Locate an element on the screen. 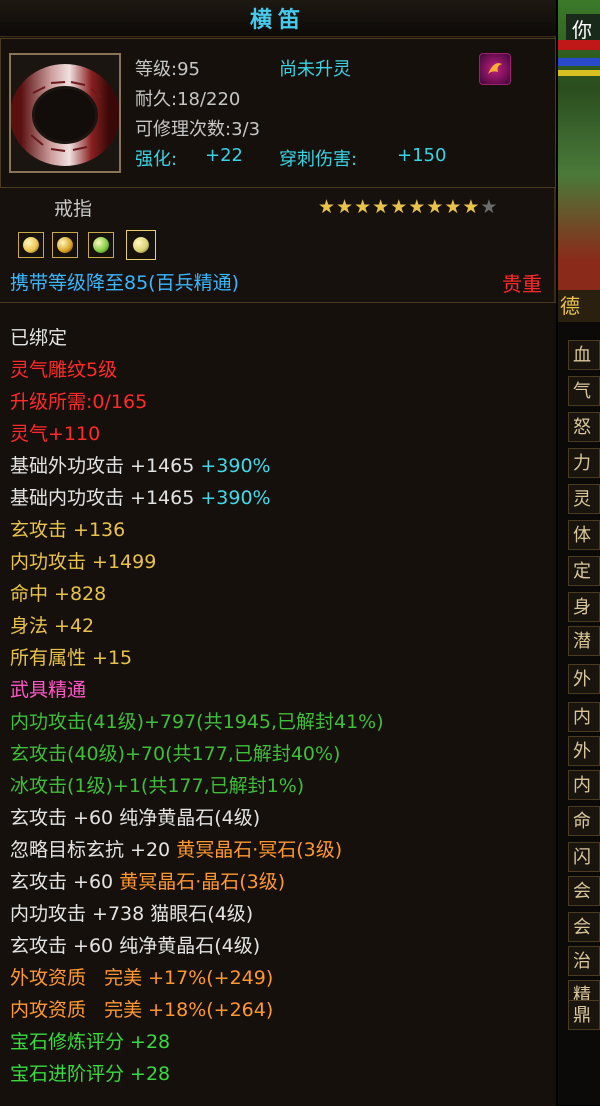  title-bar: 横笛 is located at coordinates (278, 18).